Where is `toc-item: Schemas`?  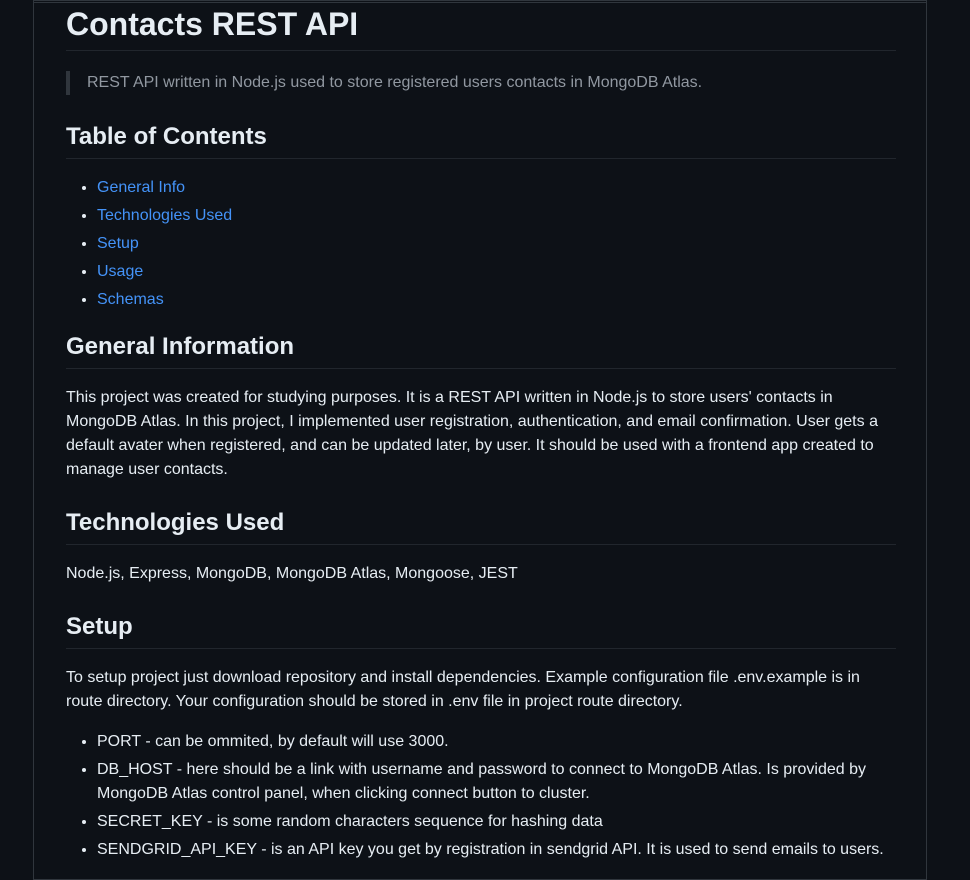
toc-item: Schemas is located at coordinates (496, 300).